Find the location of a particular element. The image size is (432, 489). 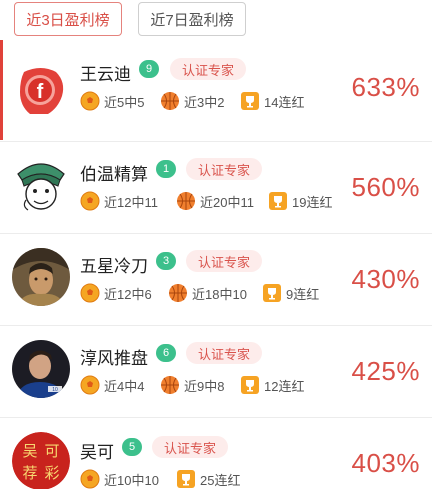

avatar: 吴 可荐彩 is located at coordinates (41, 460).